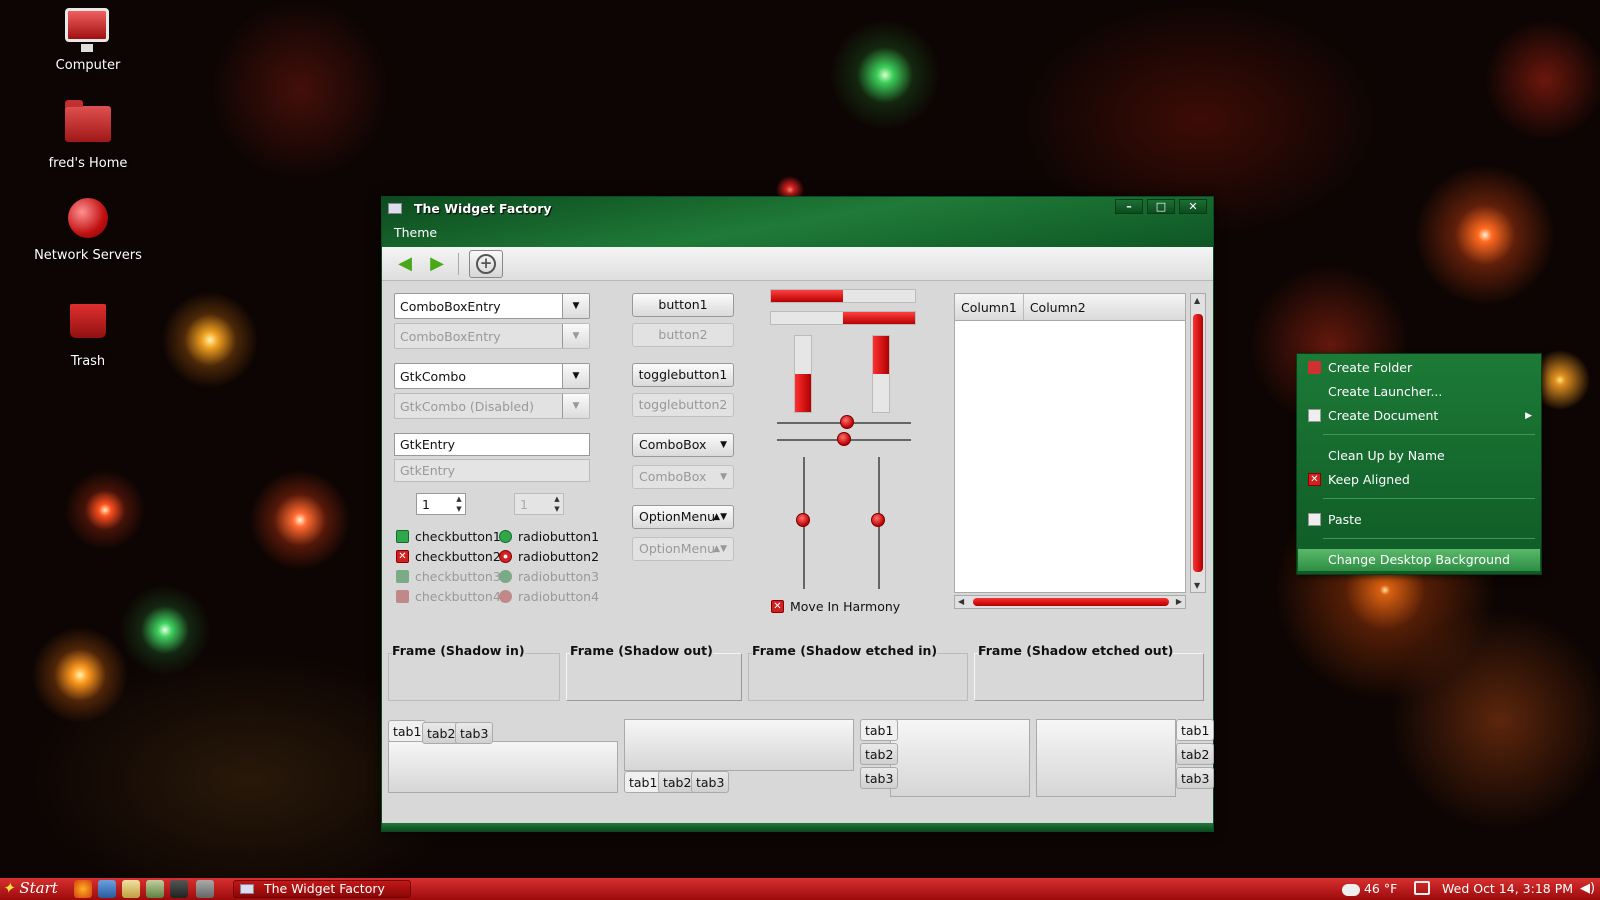 Image resolution: width=1600 pixels, height=900 pixels. What do you see at coordinates (88, 230) in the screenshot?
I see `desktop-icon-network-servers: Network Servers` at bounding box center [88, 230].